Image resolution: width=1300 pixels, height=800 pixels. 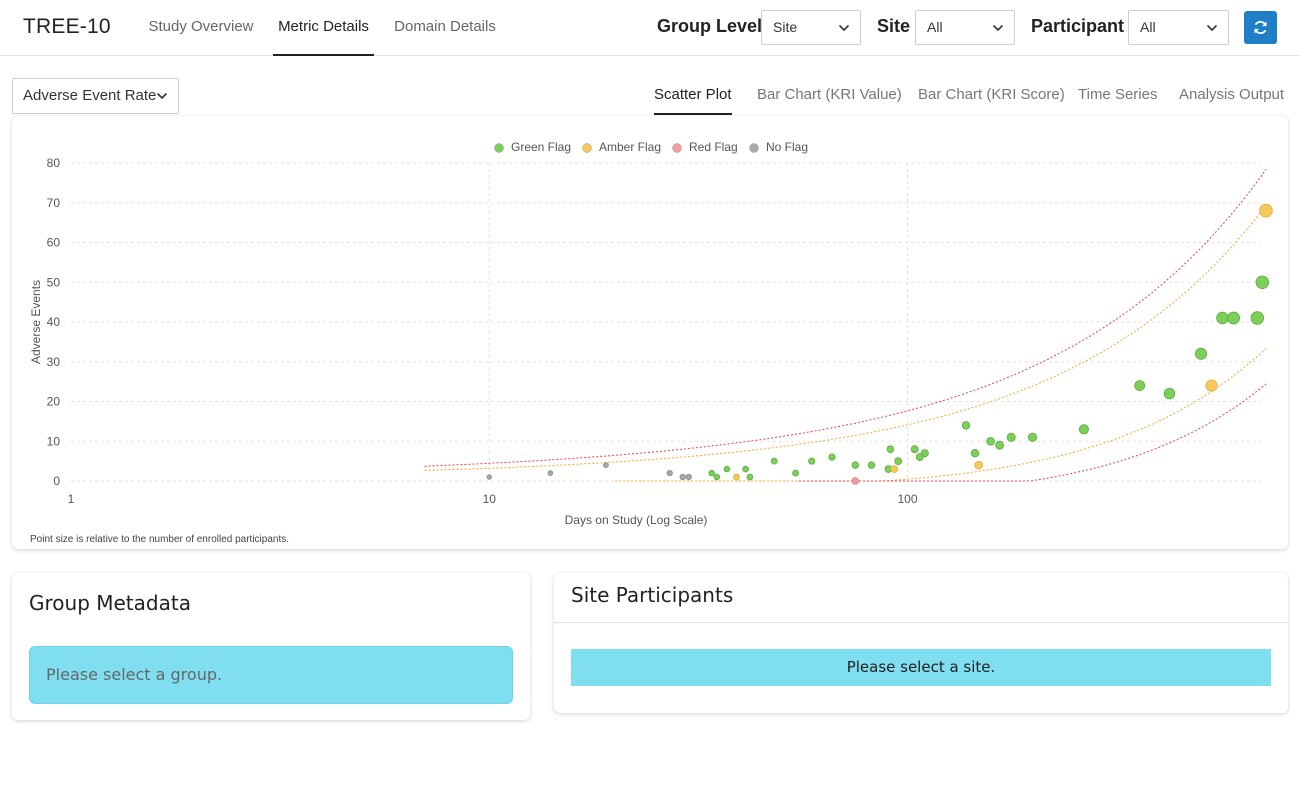 What do you see at coordinates (965, 27) in the screenshot?
I see `site-select: All` at bounding box center [965, 27].